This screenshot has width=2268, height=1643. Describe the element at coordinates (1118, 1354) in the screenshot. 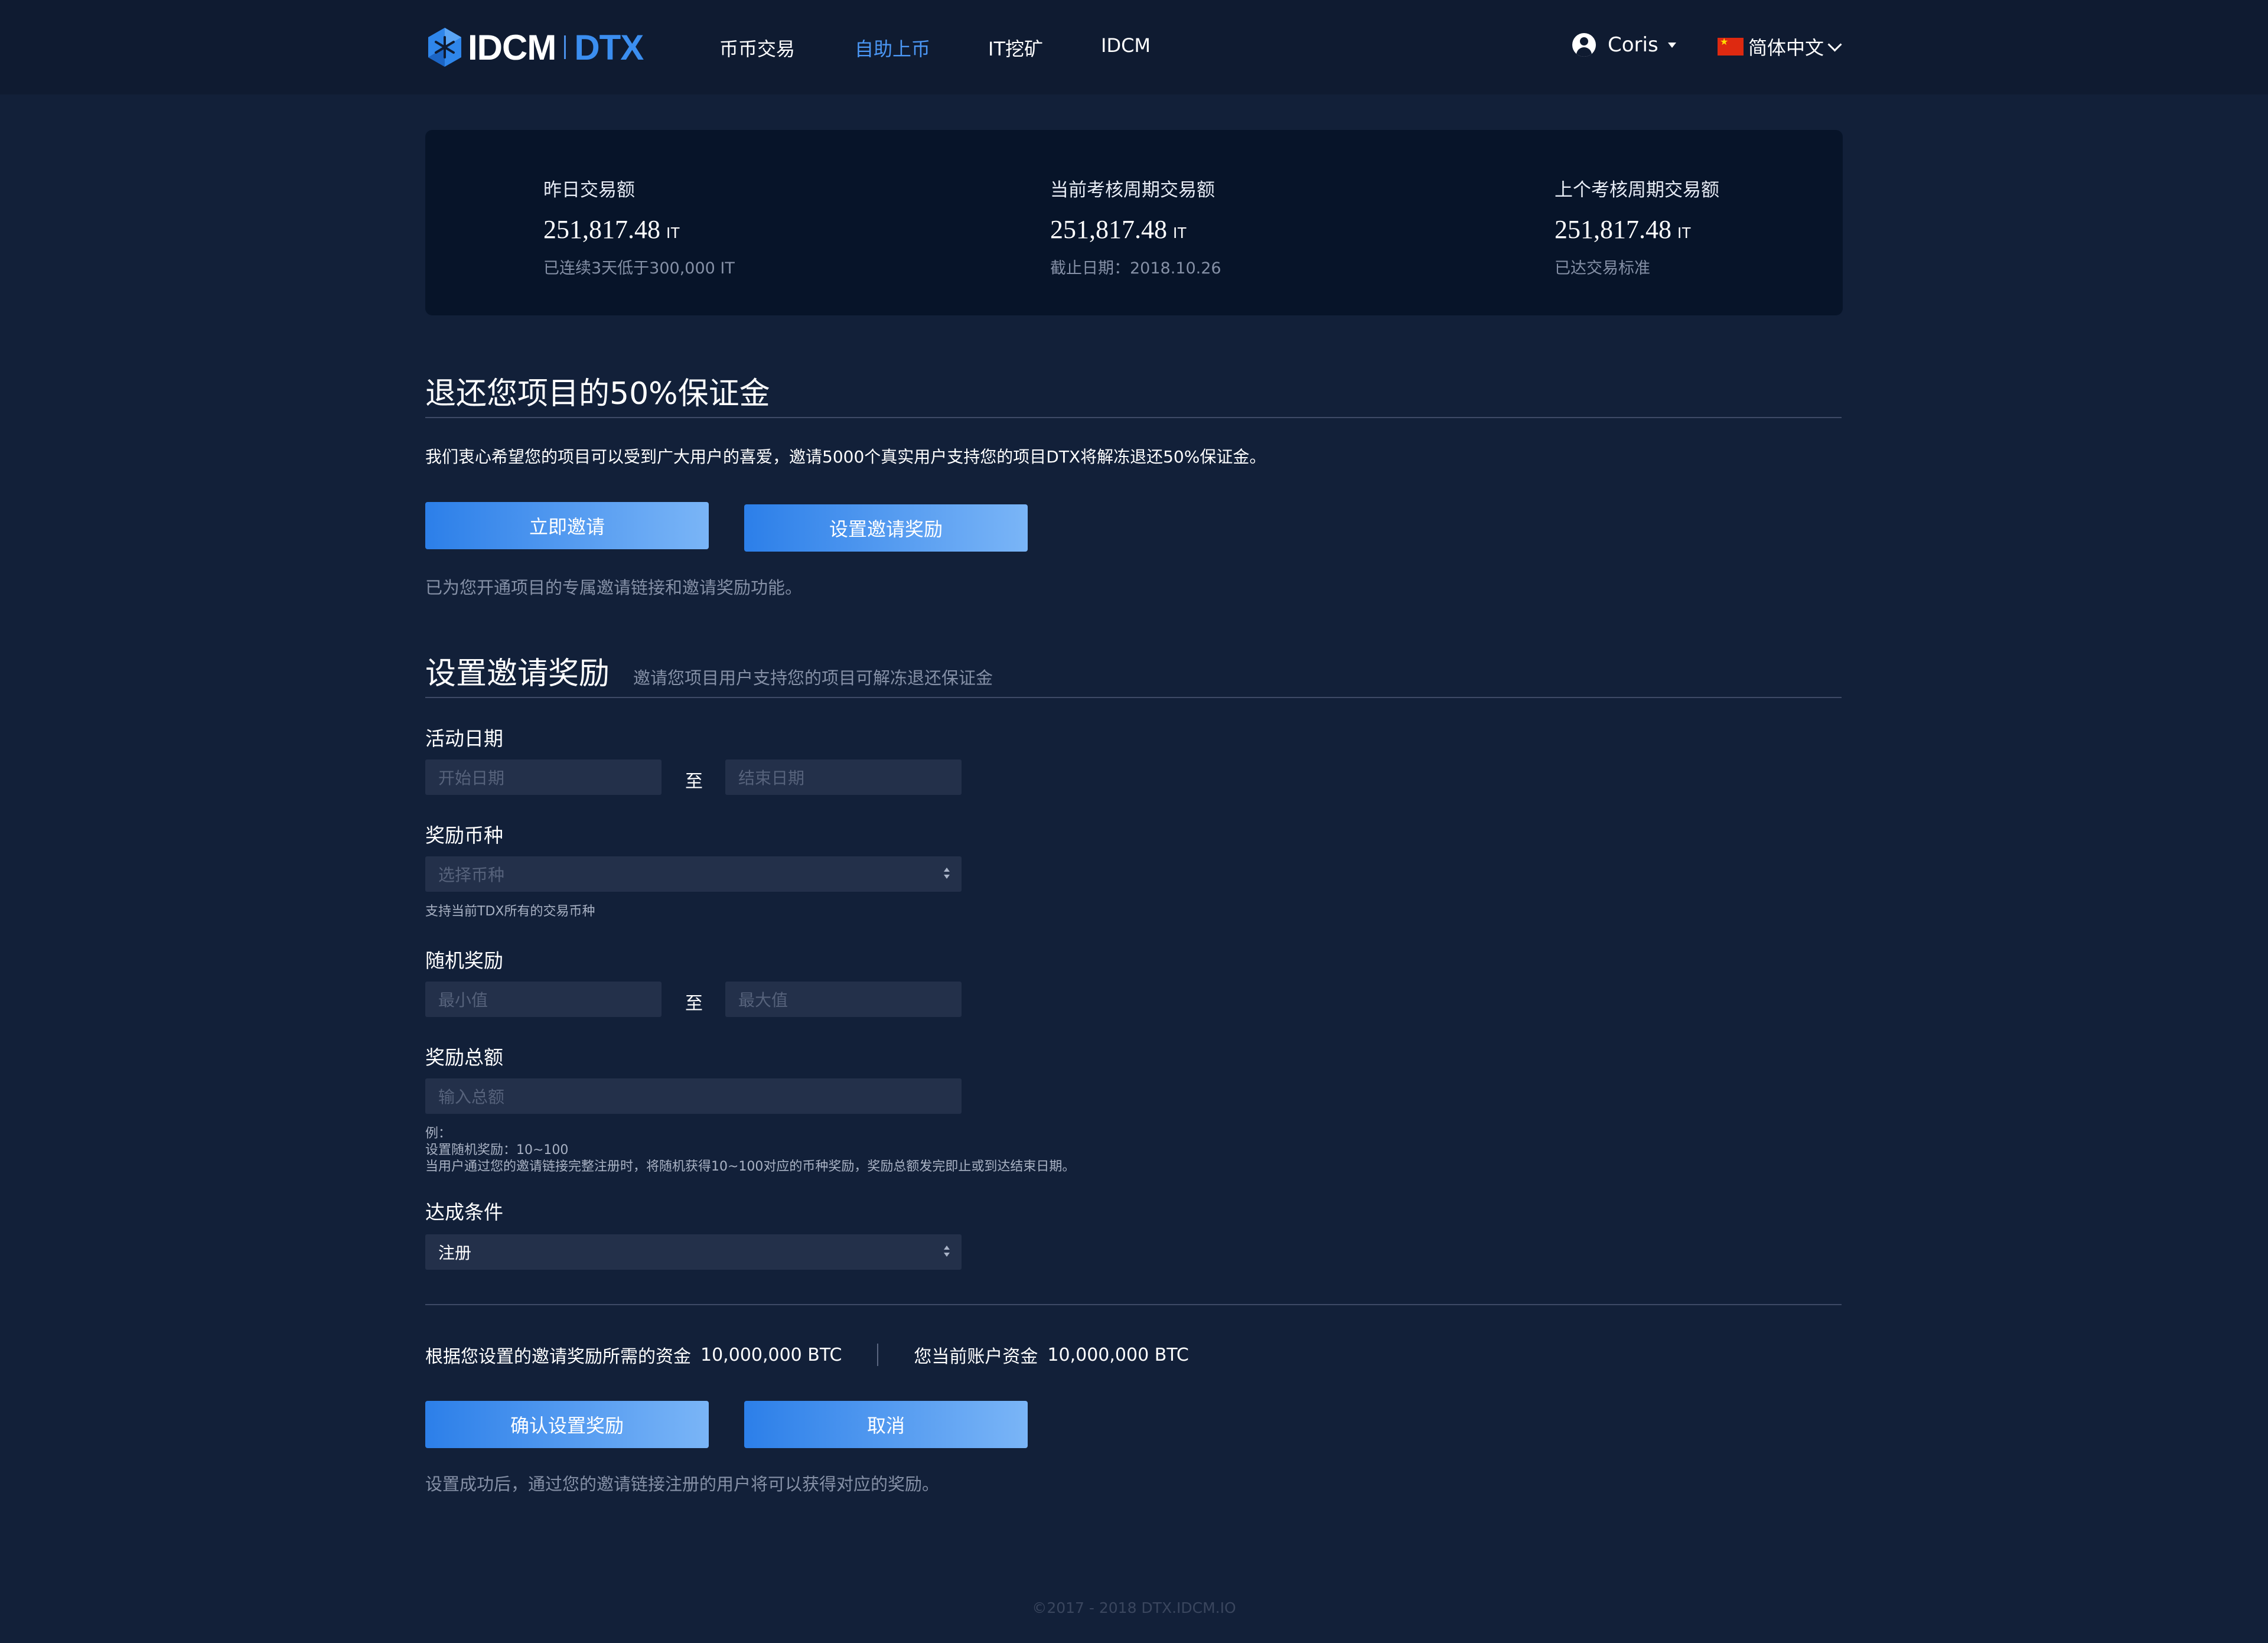

I see `account-funds-value: 10,000,000 BTC` at that location.